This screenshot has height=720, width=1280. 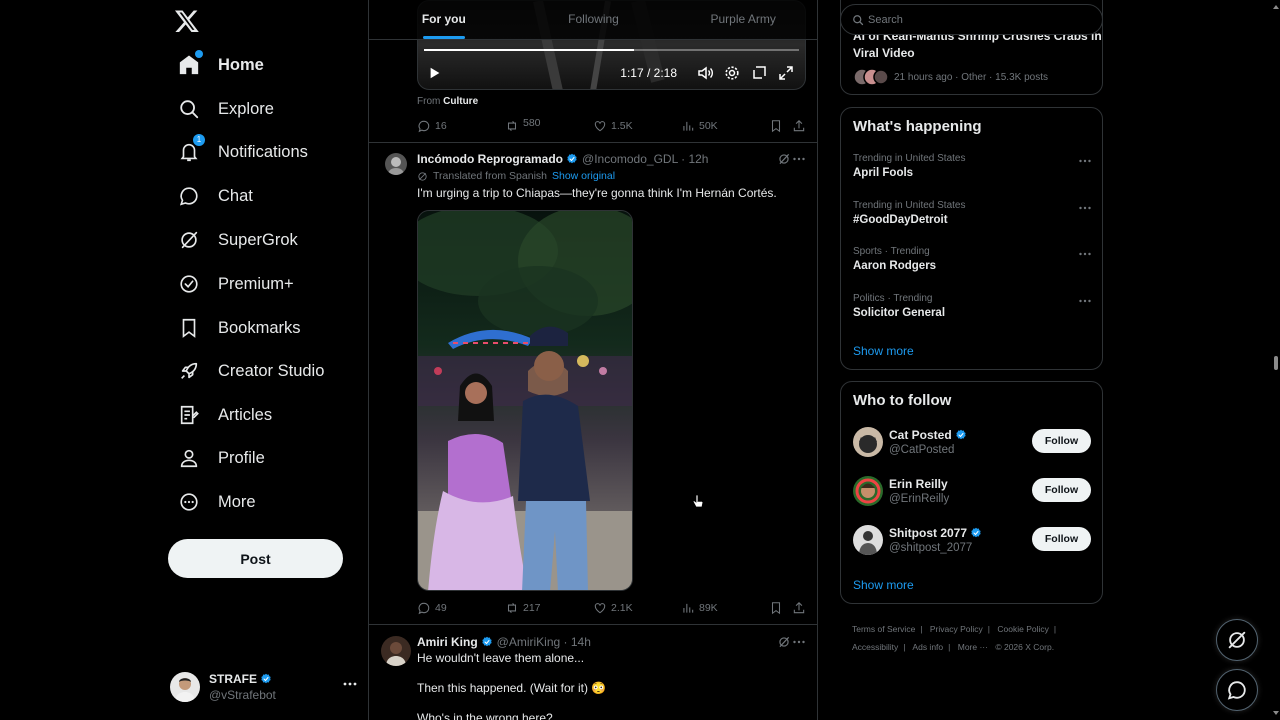 What do you see at coordinates (432, 608) in the screenshot?
I see `reply-button: 49` at bounding box center [432, 608].